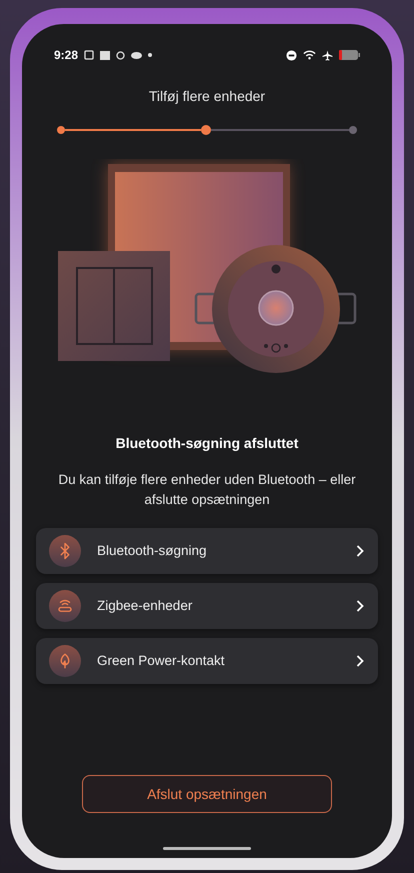 The height and width of the screenshot is (873, 414). What do you see at coordinates (65, 661) in the screenshot?
I see `leaf-icon` at bounding box center [65, 661].